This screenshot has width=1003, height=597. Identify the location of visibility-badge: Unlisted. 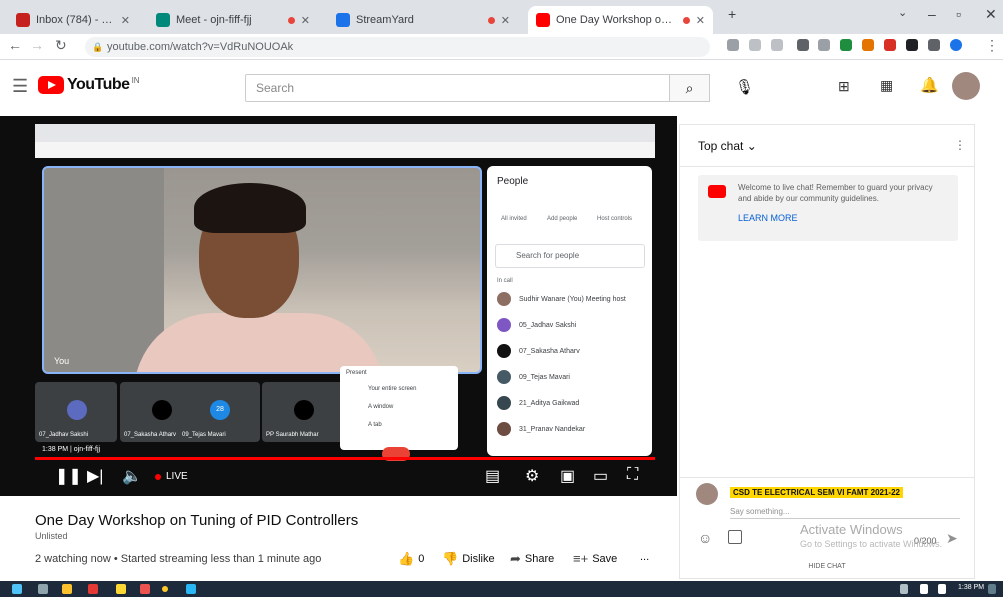
(51, 536).